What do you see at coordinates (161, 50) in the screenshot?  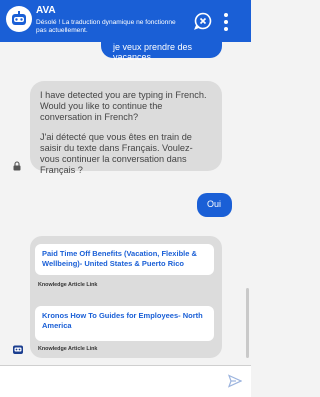 I see `user-message: je veux prendre des vacances` at bounding box center [161, 50].